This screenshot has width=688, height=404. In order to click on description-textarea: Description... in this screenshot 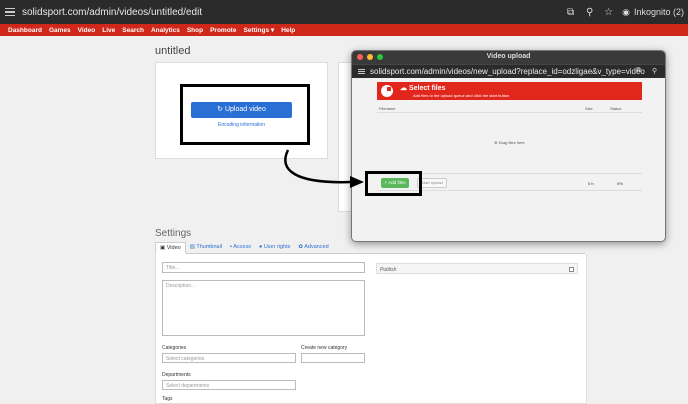, I will do `click(263, 308)`.